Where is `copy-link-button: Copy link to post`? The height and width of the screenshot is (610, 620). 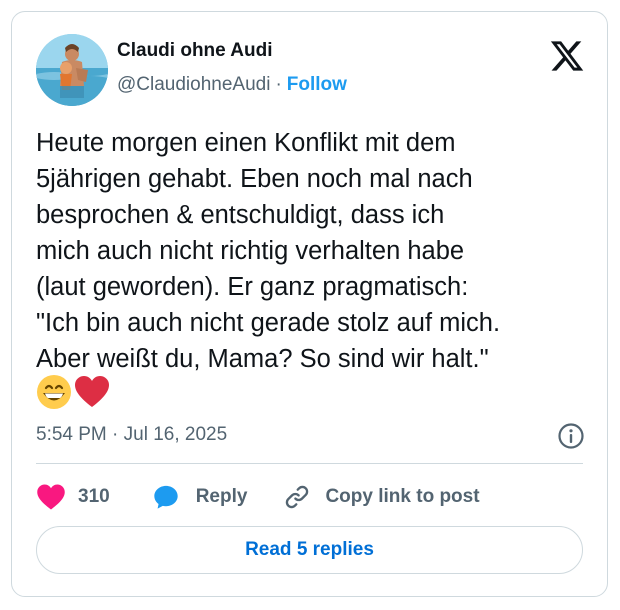
copy-link-button: Copy link to post is located at coordinates (381, 497).